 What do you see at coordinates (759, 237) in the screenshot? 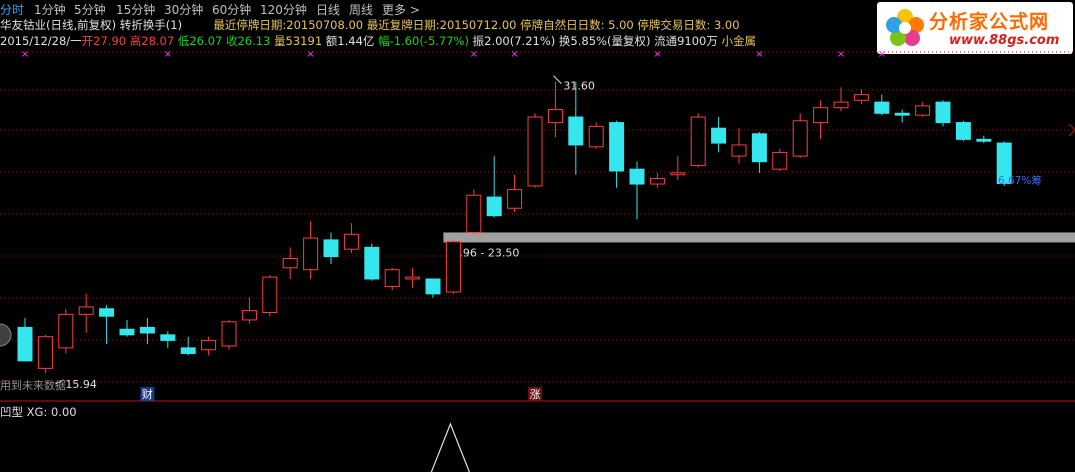
I see `chip-band` at bounding box center [759, 237].